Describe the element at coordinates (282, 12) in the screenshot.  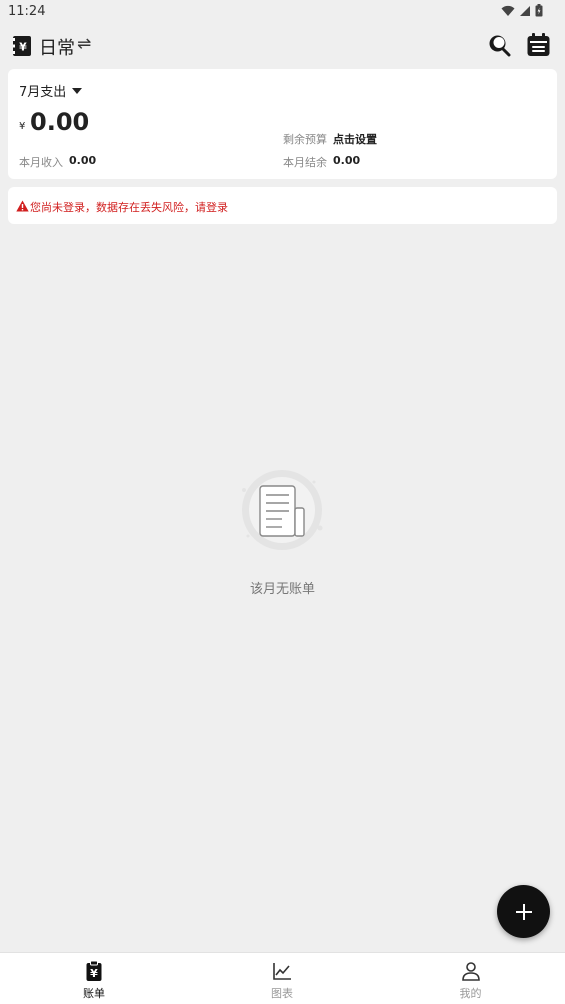
I see `status-bar: 11:24` at that location.